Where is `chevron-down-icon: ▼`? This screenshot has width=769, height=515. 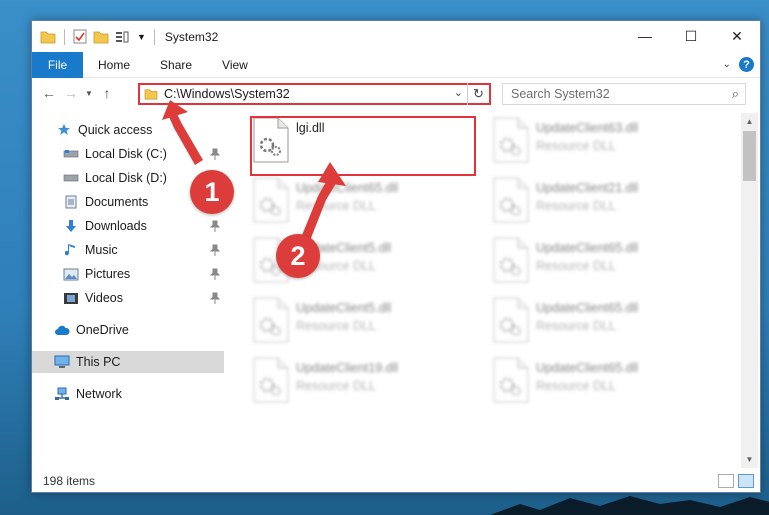
chevron-down-icon: ▼ is located at coordinates (141, 37).